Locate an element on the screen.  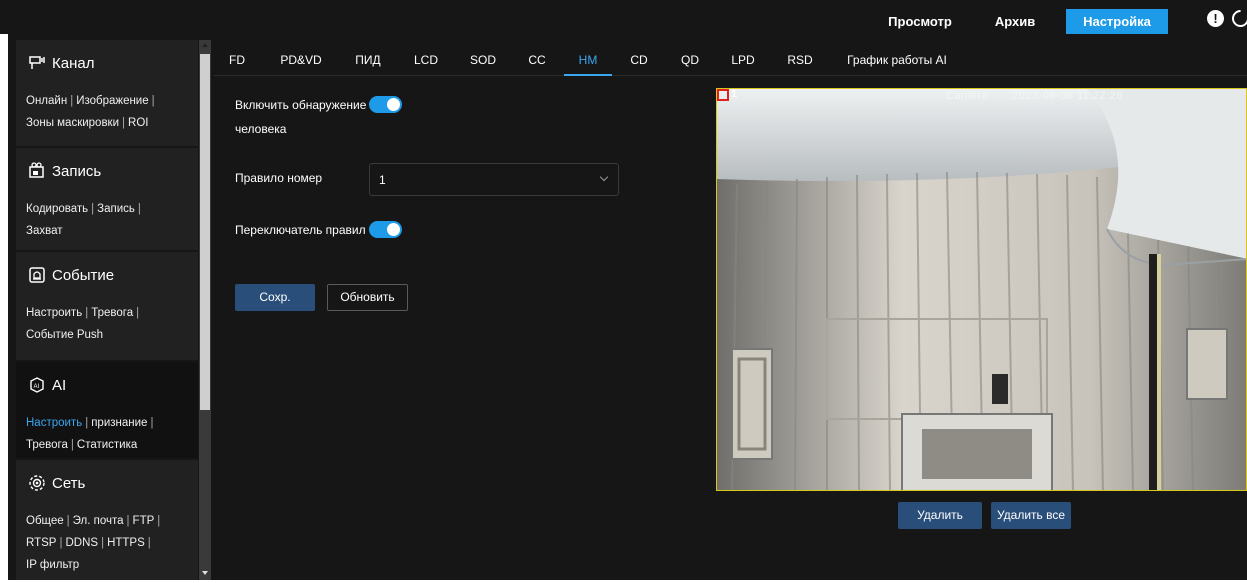
sidebar-link-push: Событие Push is located at coordinates (64, 335).